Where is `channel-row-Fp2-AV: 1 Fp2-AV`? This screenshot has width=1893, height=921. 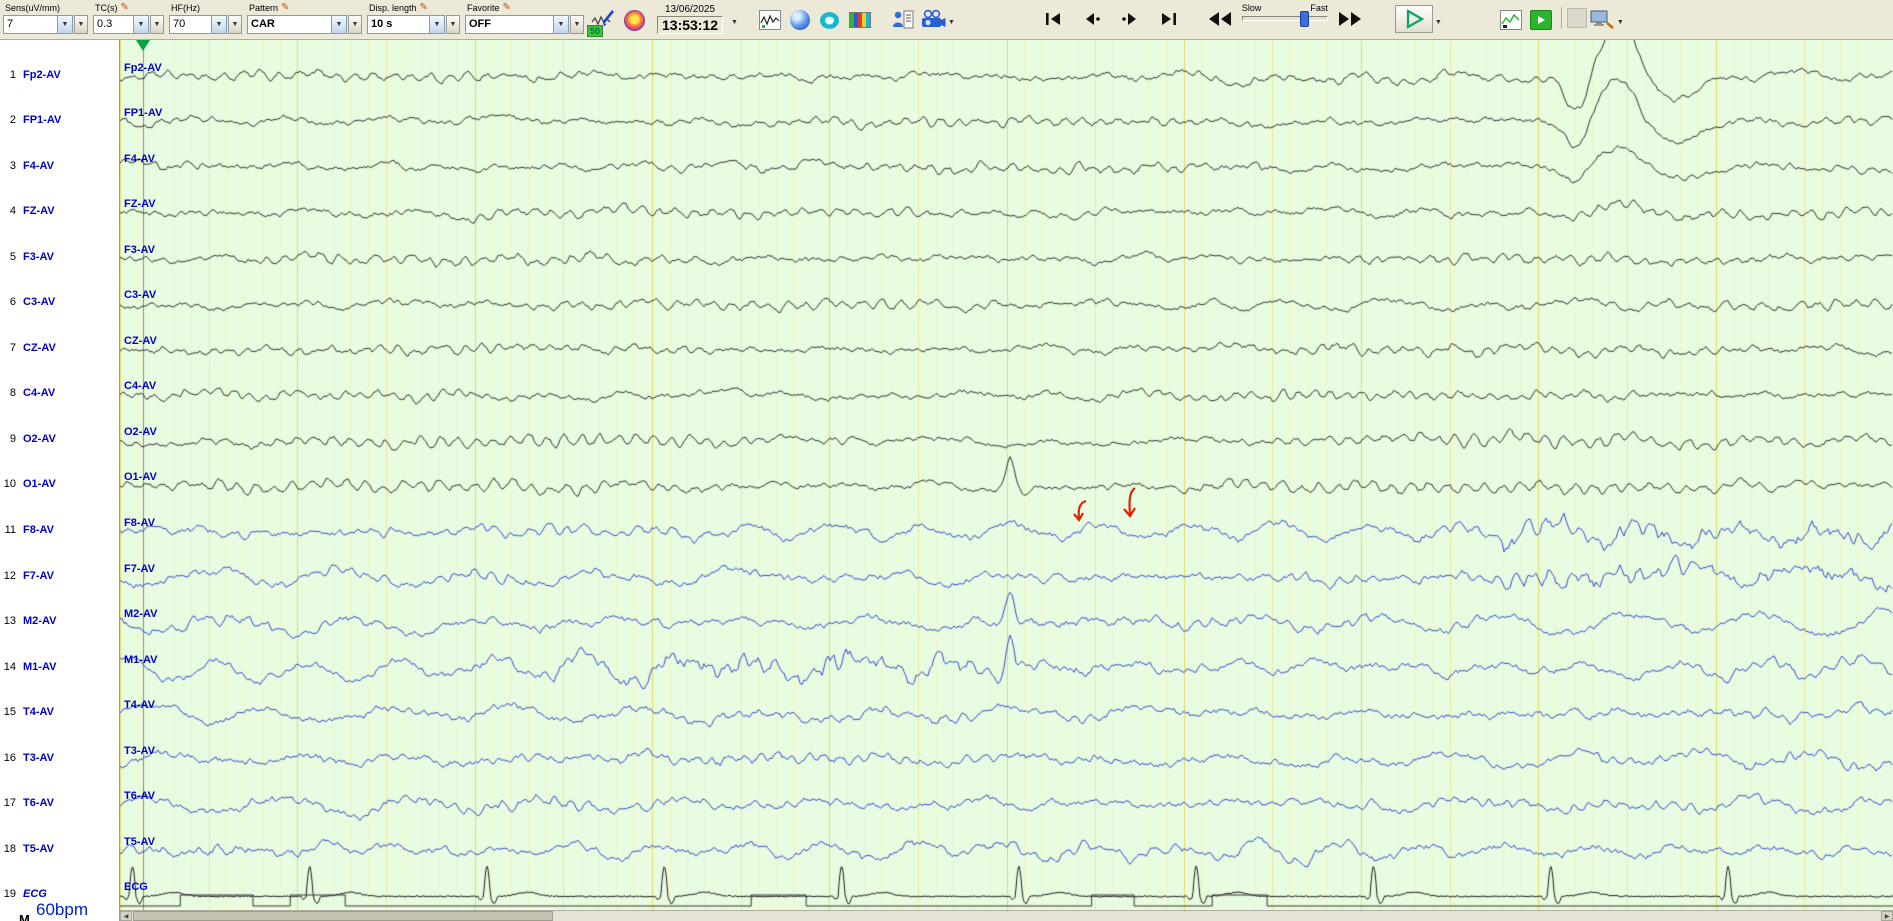 channel-row-Fp2-AV: 1 Fp2-AV is located at coordinates (59, 75).